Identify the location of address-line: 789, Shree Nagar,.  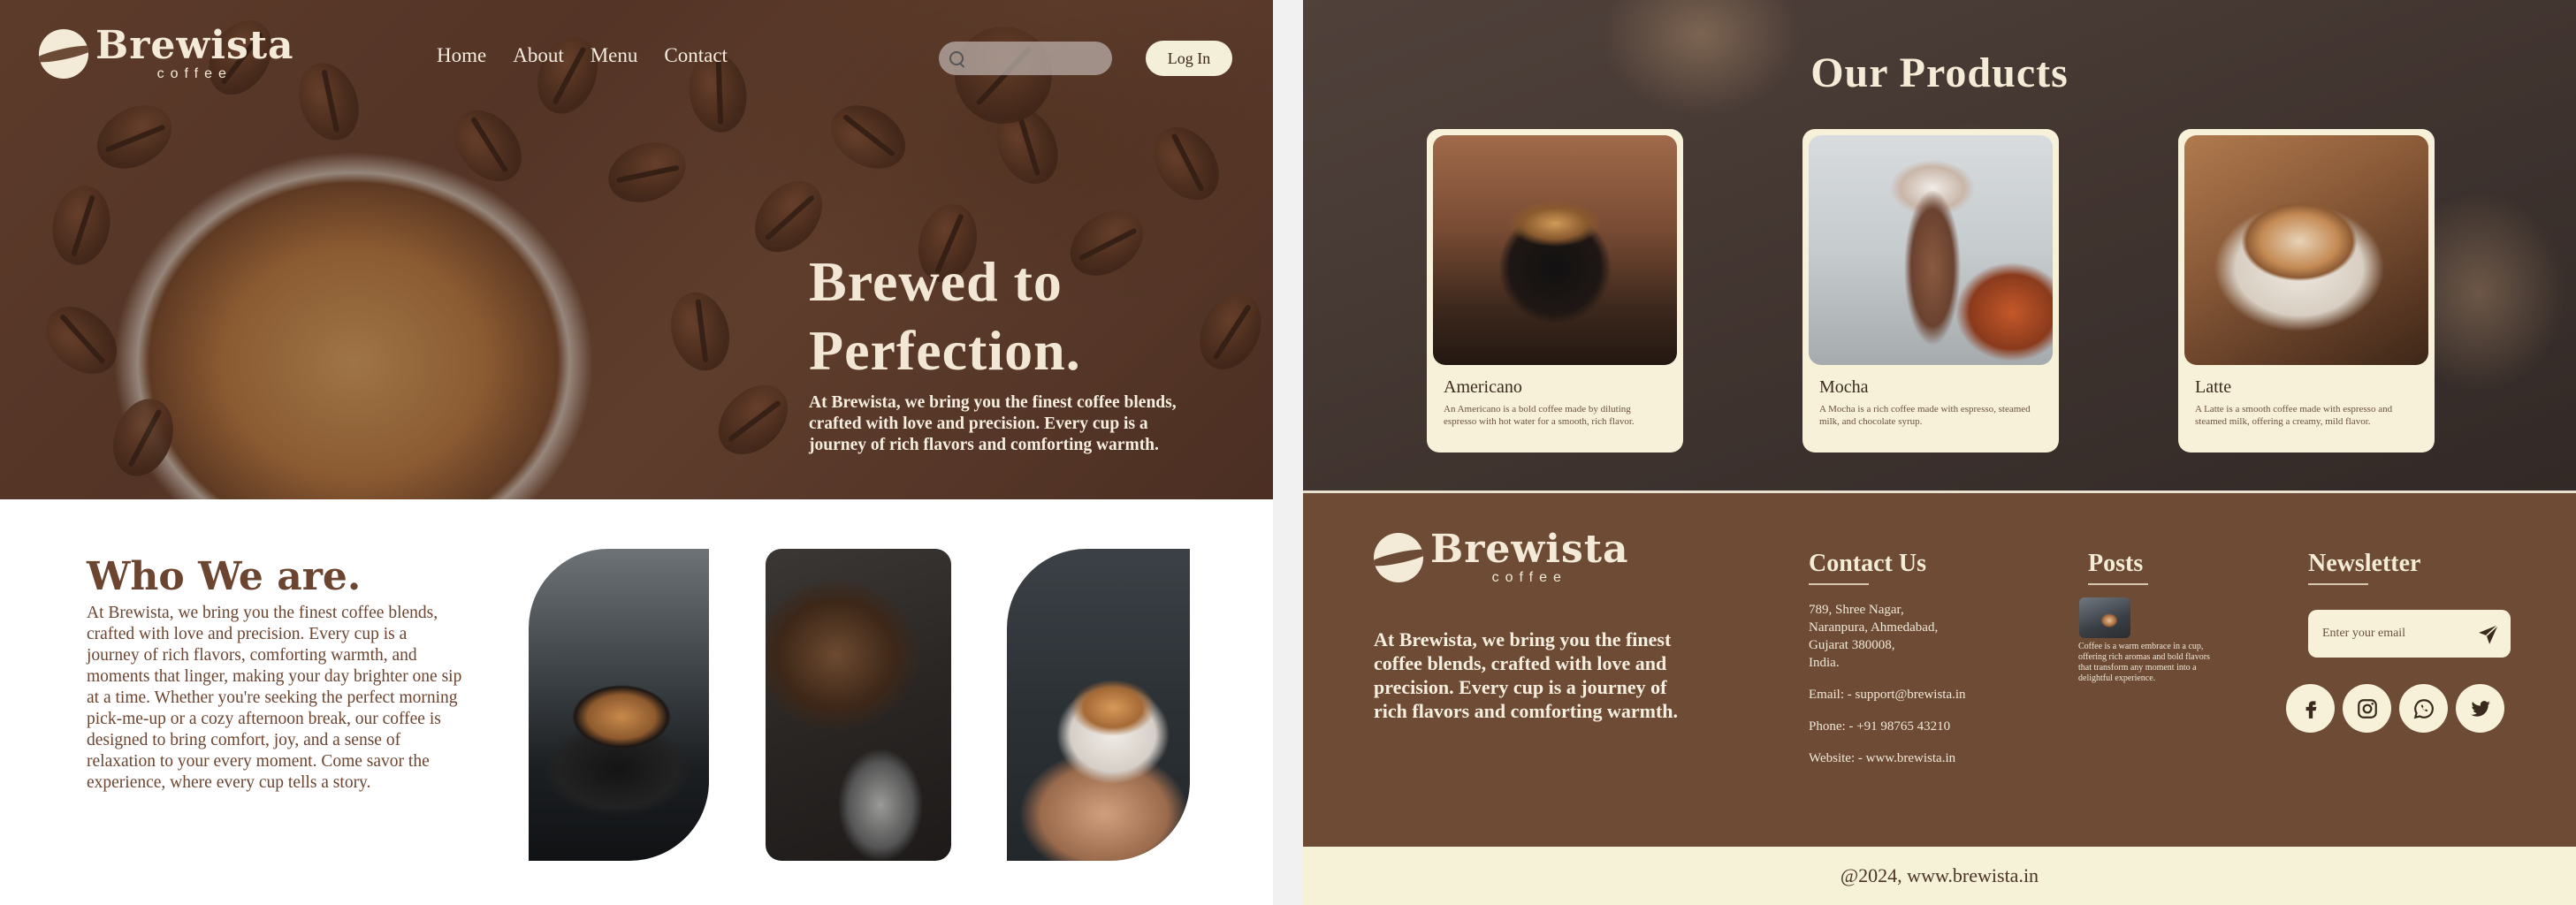
(1857, 610).